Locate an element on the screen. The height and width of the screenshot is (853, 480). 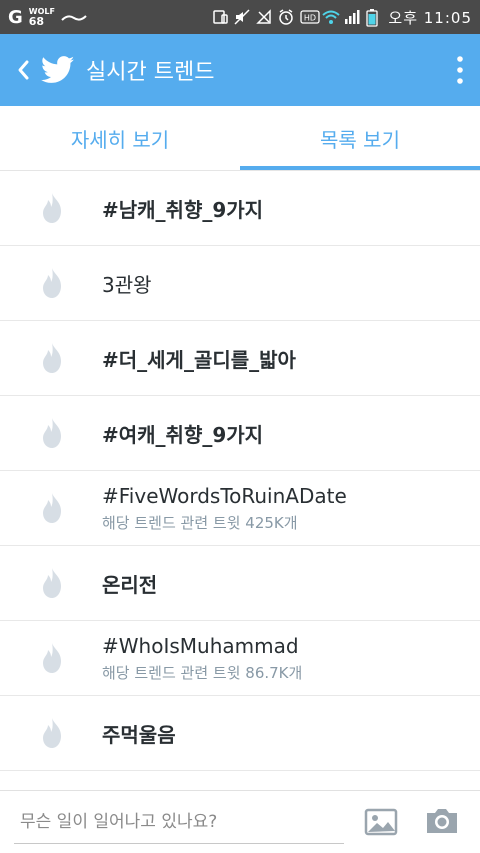
wave-icon is located at coordinates (74, 17).